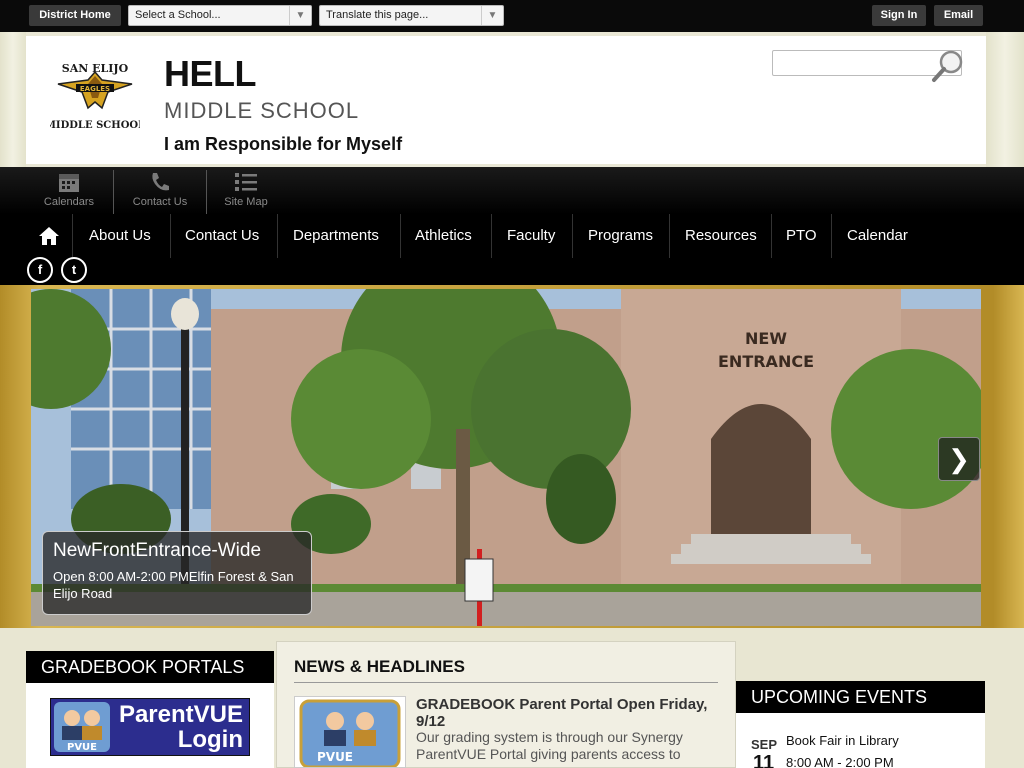  I want to click on school-select: Select a School... ▼, so click(220, 15).